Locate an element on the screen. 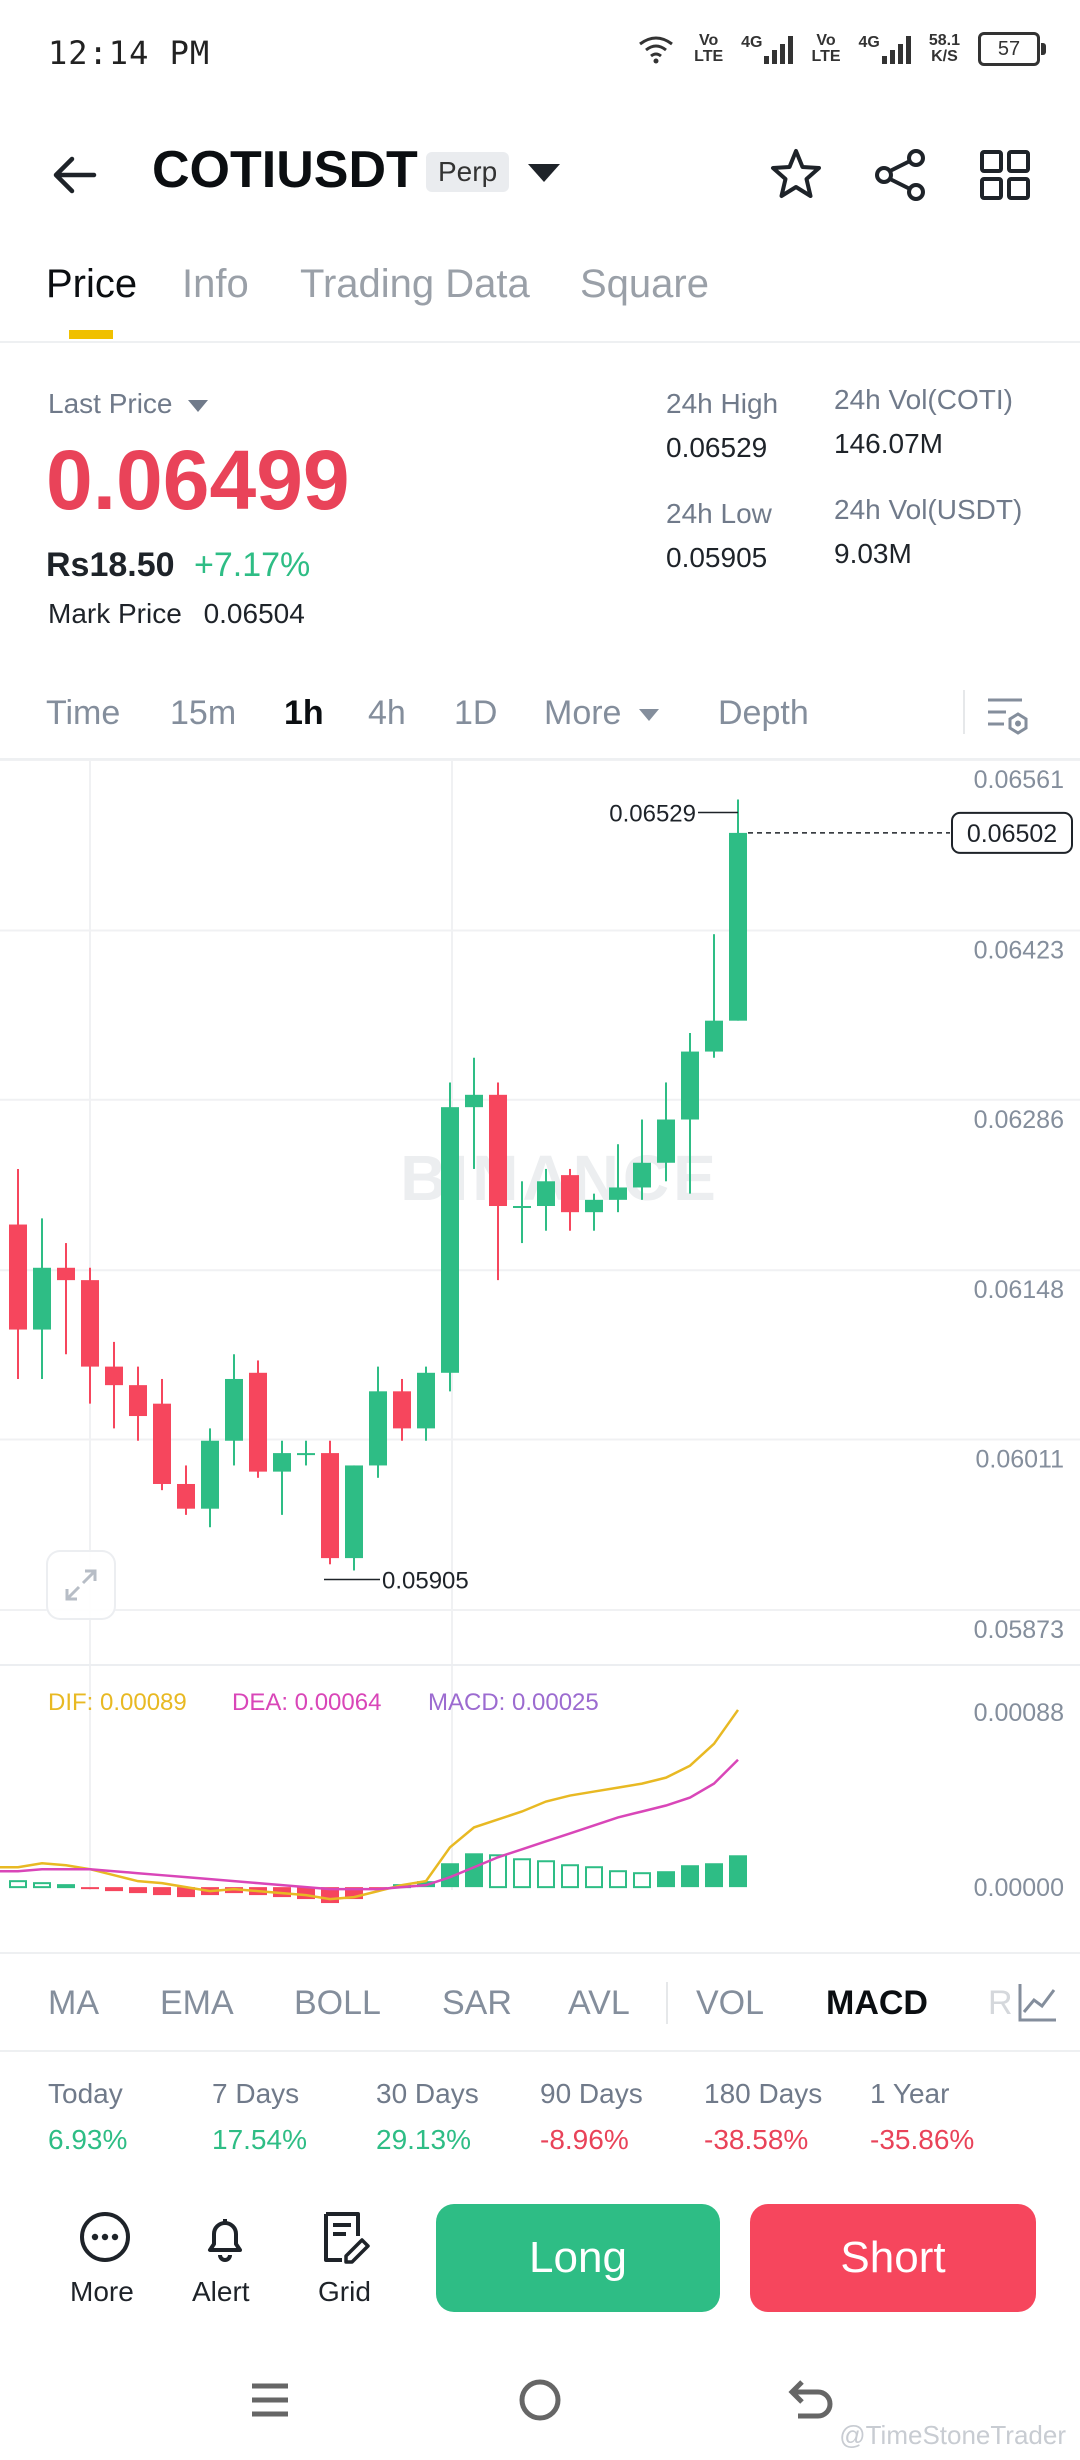 The image size is (1080, 2460). expand-icon is located at coordinates (81, 1585).